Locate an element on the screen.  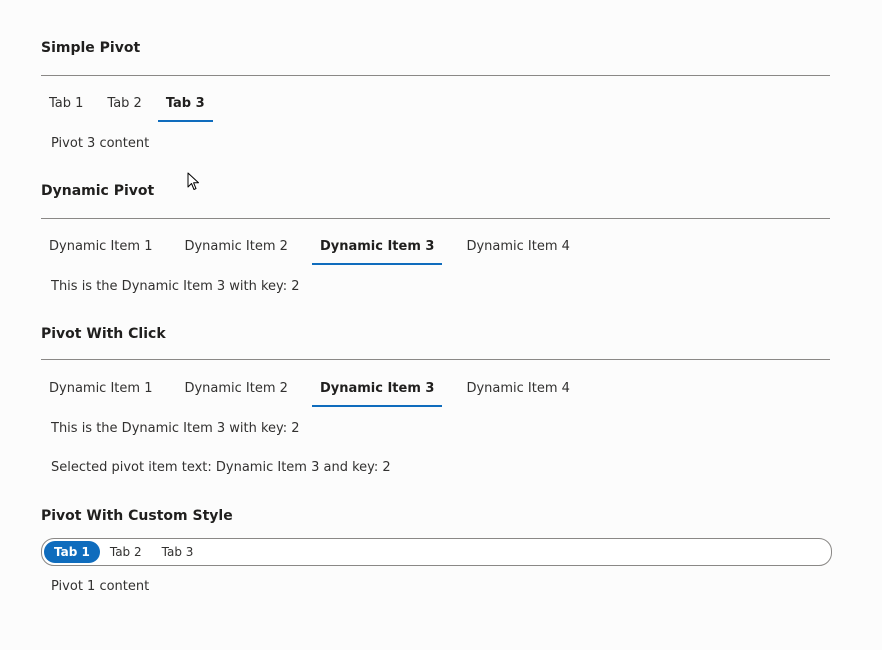
dynamic-pivot-content: This is the Dynamic Item 3 with key: 2 is located at coordinates (175, 286).